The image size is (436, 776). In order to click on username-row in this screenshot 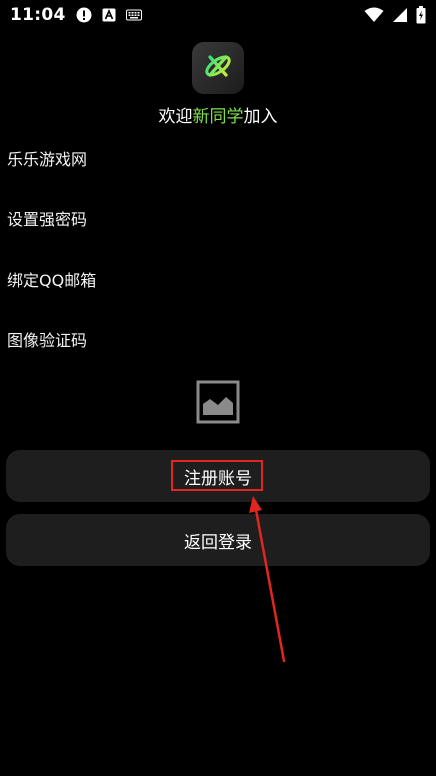, I will do `click(217, 159)`.